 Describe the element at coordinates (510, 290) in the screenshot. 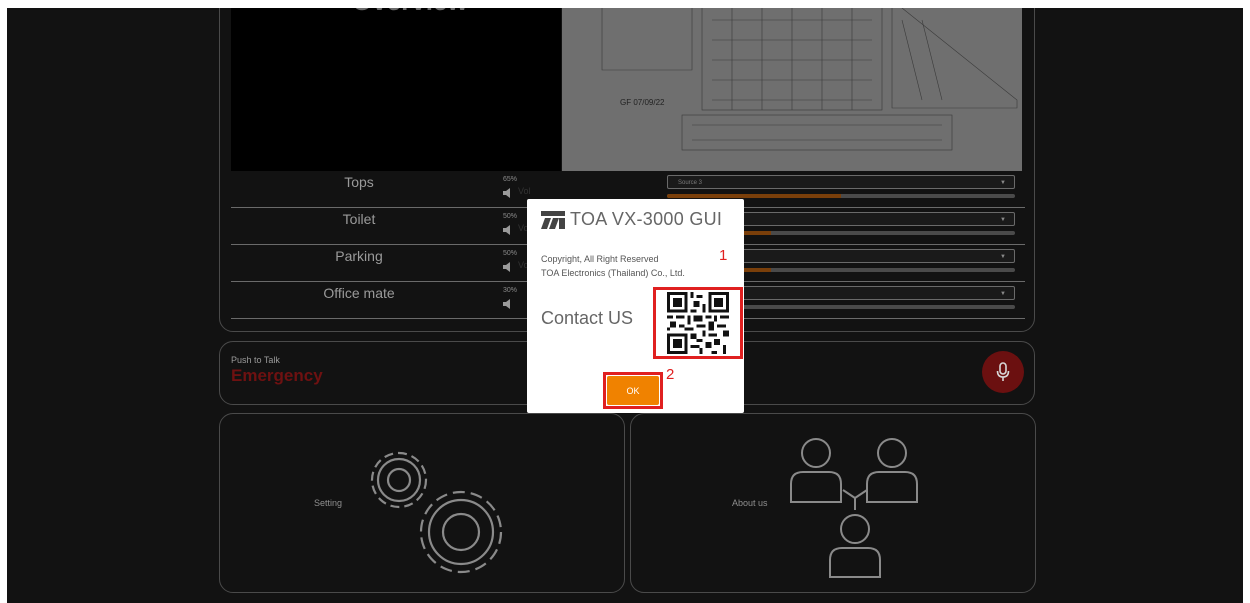

I see `zone-volume: 30%` at that location.